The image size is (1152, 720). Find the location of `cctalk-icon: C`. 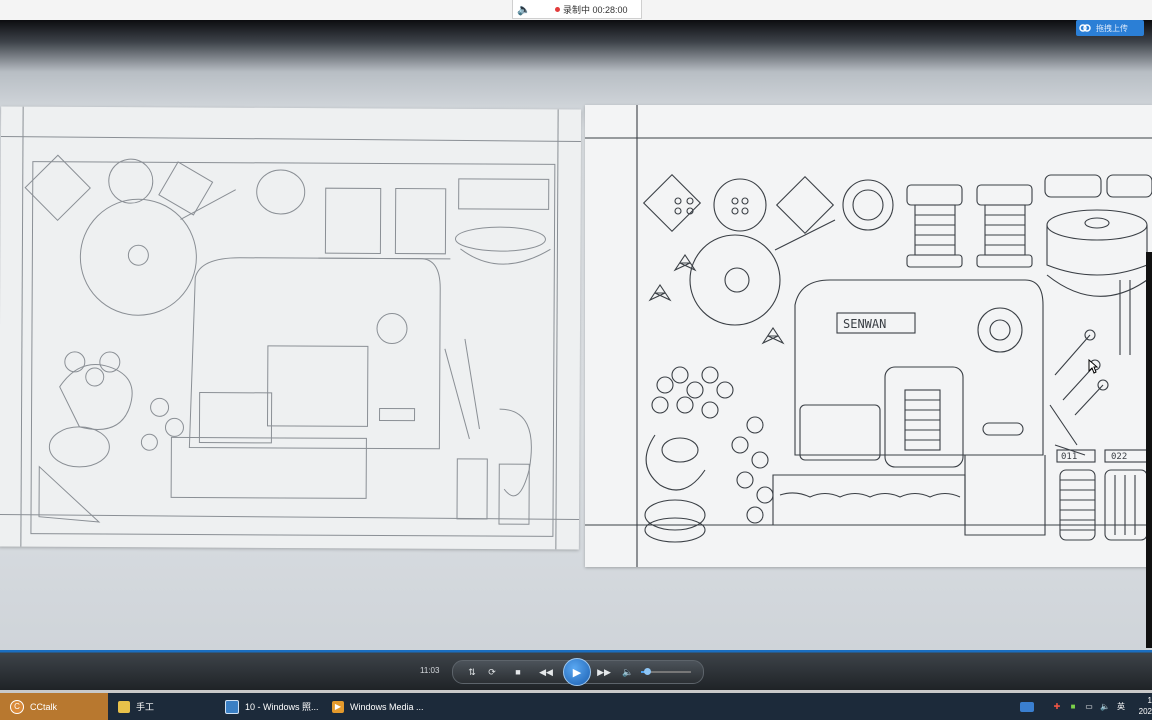

cctalk-icon: C is located at coordinates (17, 706).